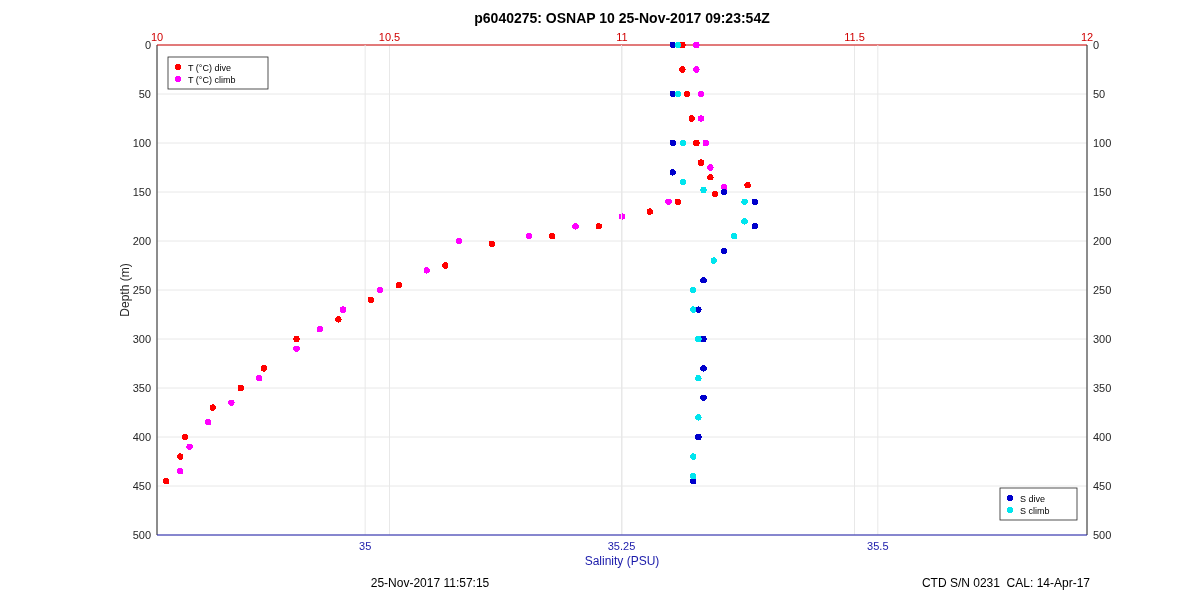  I want to click on x-tick-label: 35.5, so click(878, 546).